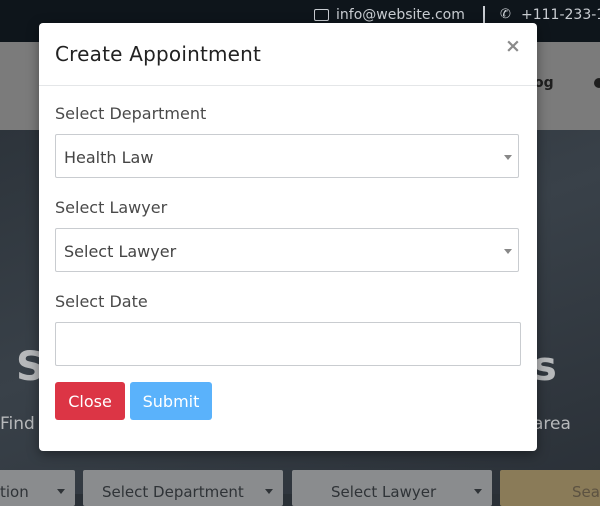  I want to click on department-dropdown-value: Health Law, so click(109, 157).